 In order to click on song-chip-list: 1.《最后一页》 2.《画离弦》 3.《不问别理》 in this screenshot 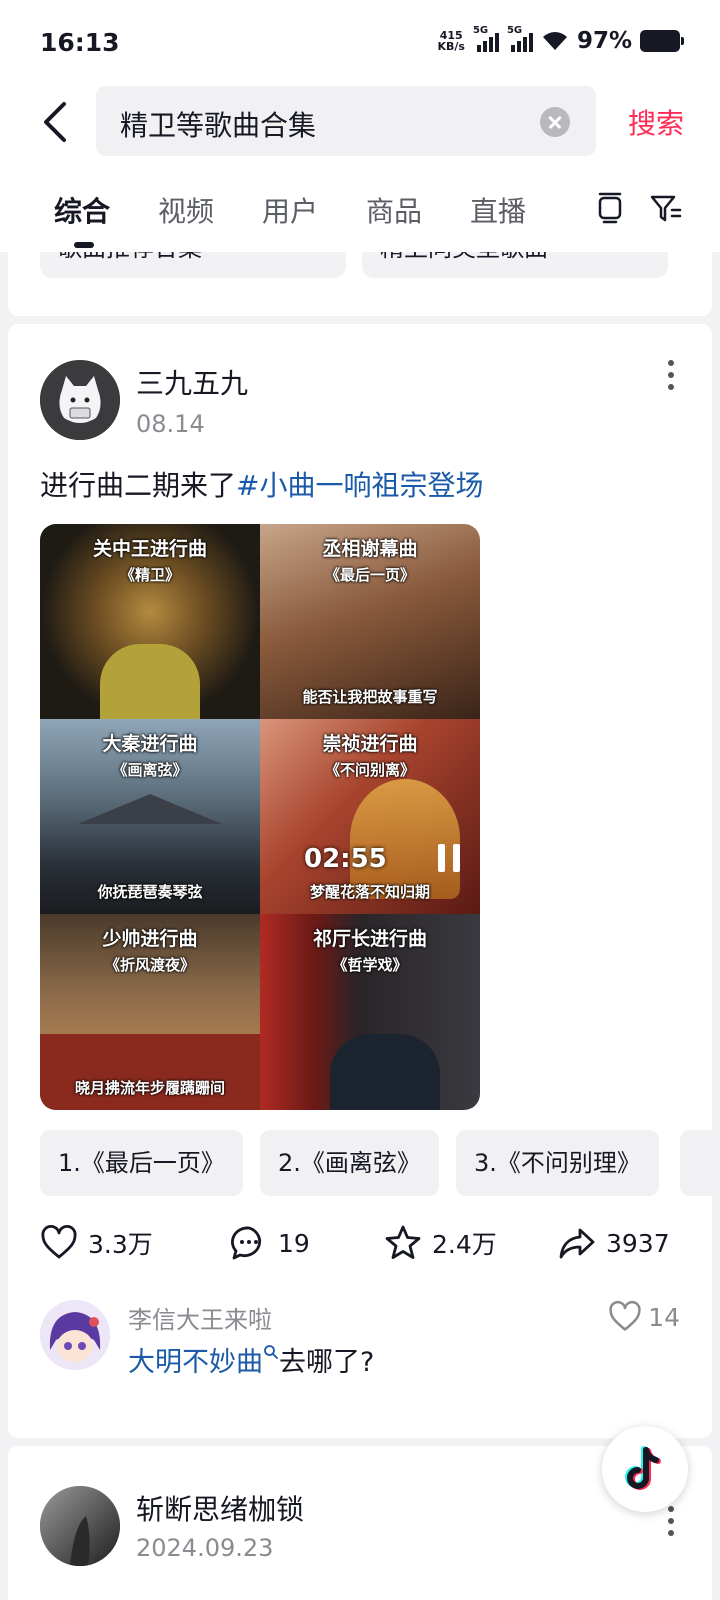, I will do `click(376, 1163)`.